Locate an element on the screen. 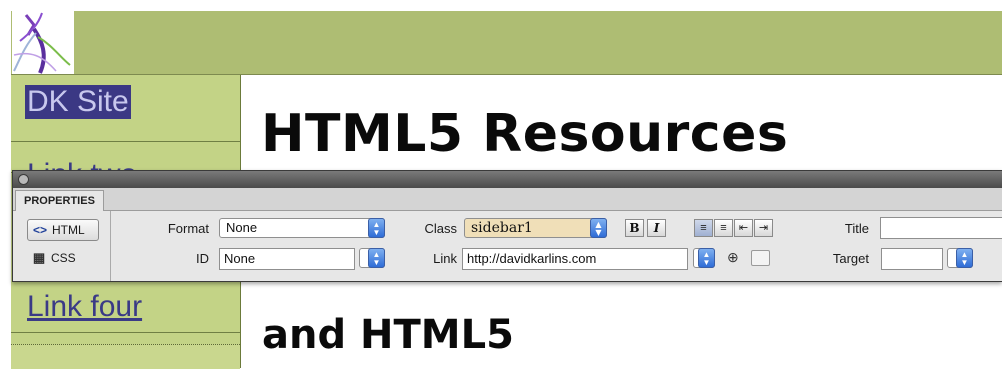 The image size is (1002, 369). panel-collapse-icon is located at coordinates (23, 179).